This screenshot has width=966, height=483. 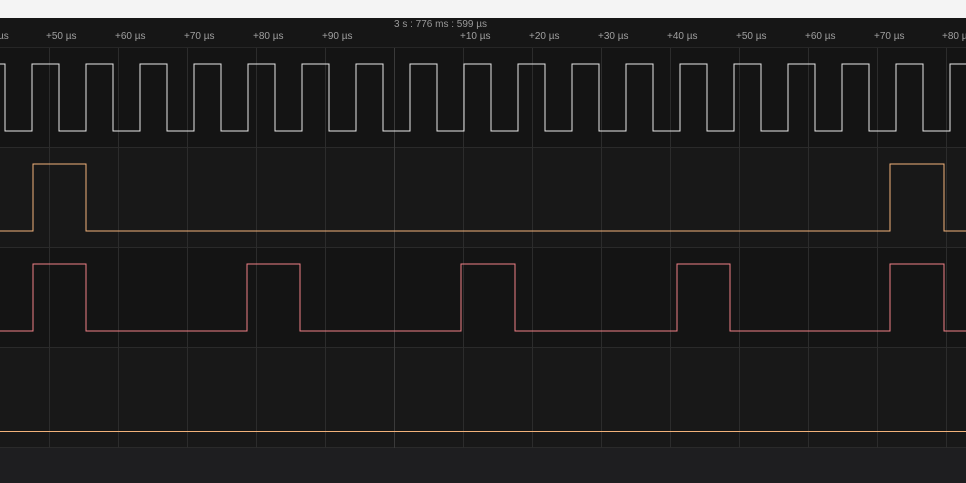 What do you see at coordinates (613, 36) in the screenshot?
I see `tick-label: +30 µs` at bounding box center [613, 36].